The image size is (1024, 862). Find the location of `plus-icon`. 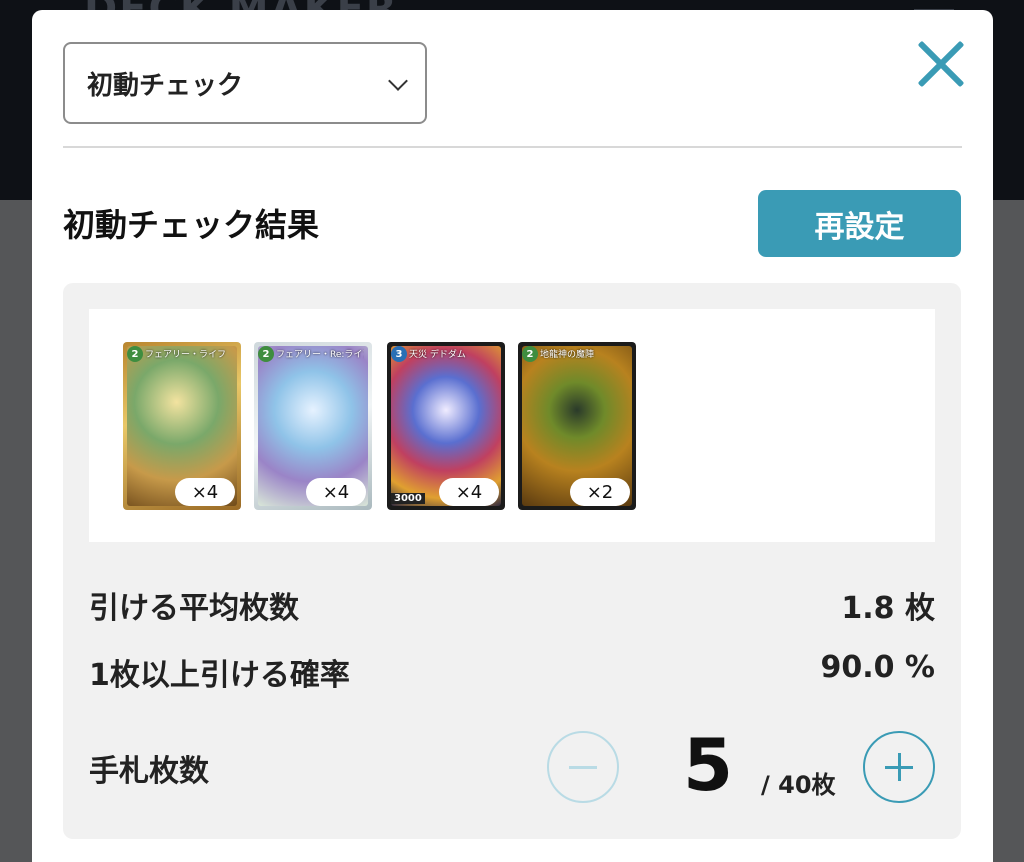

plus-icon is located at coordinates (899, 767).